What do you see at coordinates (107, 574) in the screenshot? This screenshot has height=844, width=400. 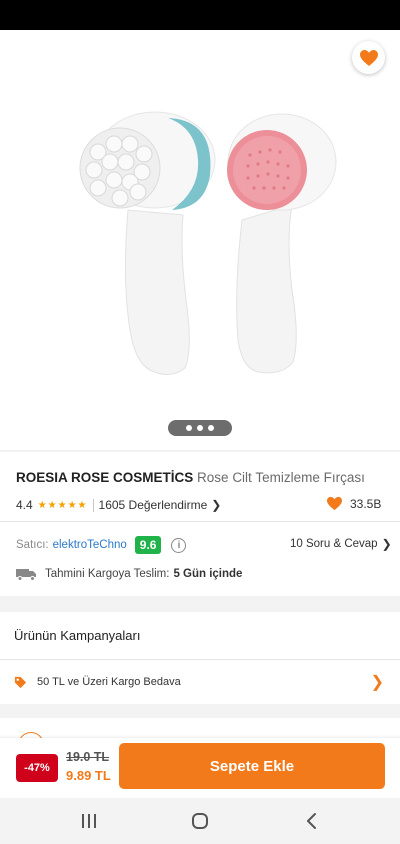 I see `delivery-label: Tahmini Kargoya Teslim:` at bounding box center [107, 574].